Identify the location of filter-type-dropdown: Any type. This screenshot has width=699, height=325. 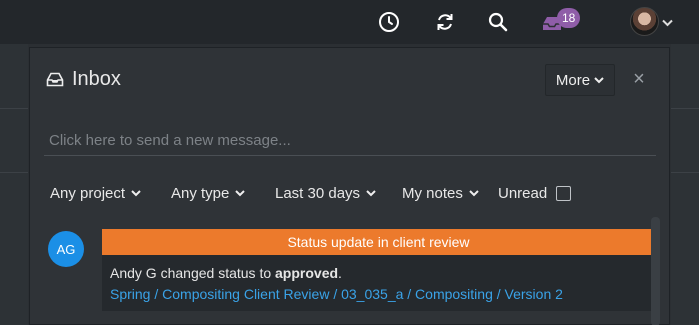
(223, 193).